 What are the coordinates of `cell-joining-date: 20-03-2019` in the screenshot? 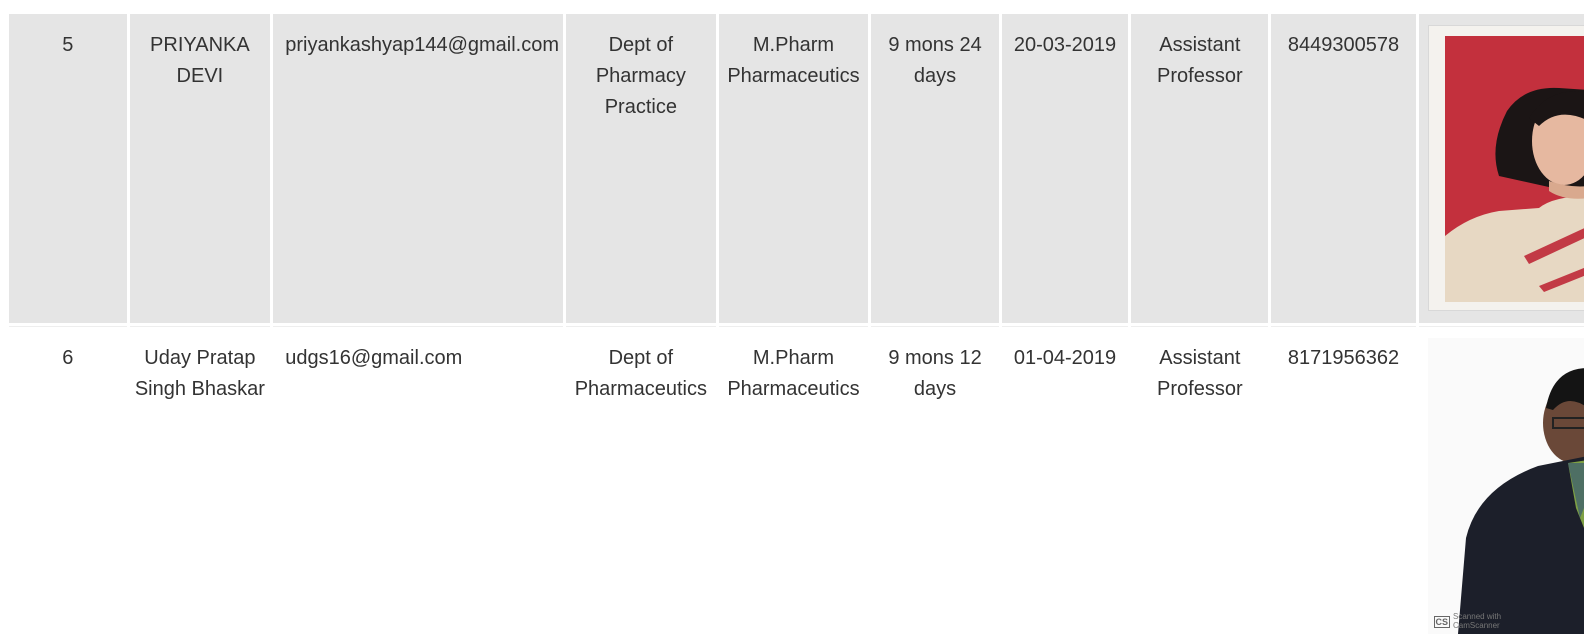 It's located at (1065, 168).